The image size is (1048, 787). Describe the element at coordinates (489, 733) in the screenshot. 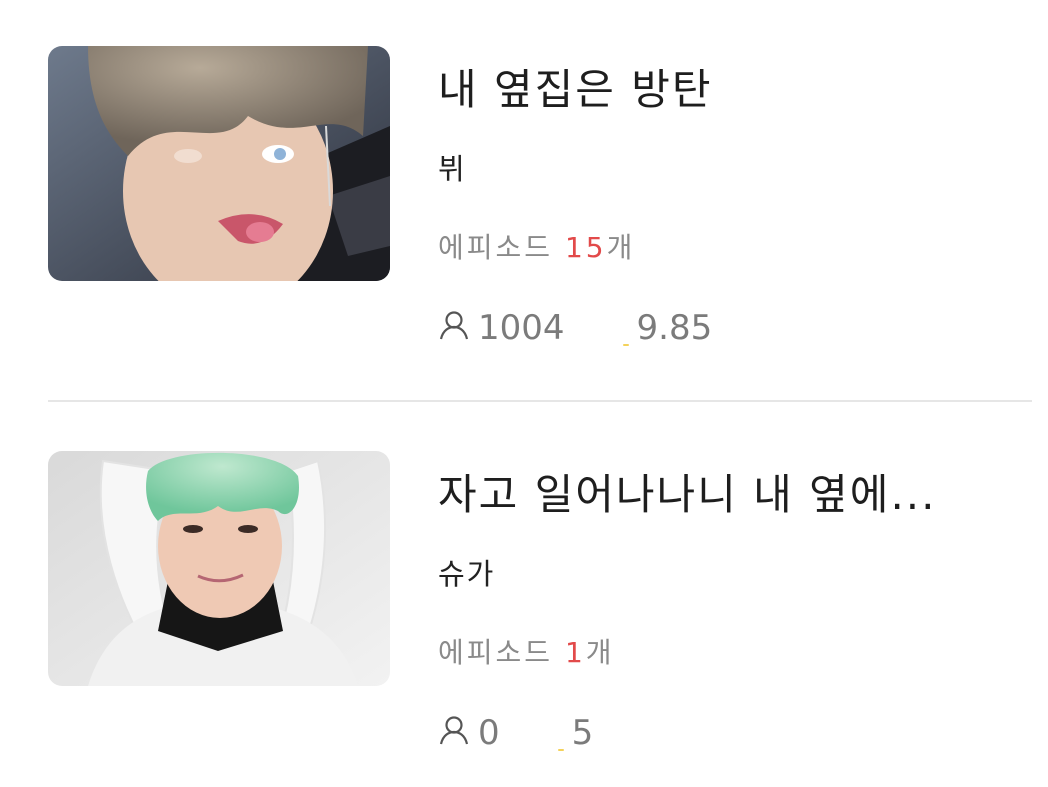

I see `view-count: 0` at that location.